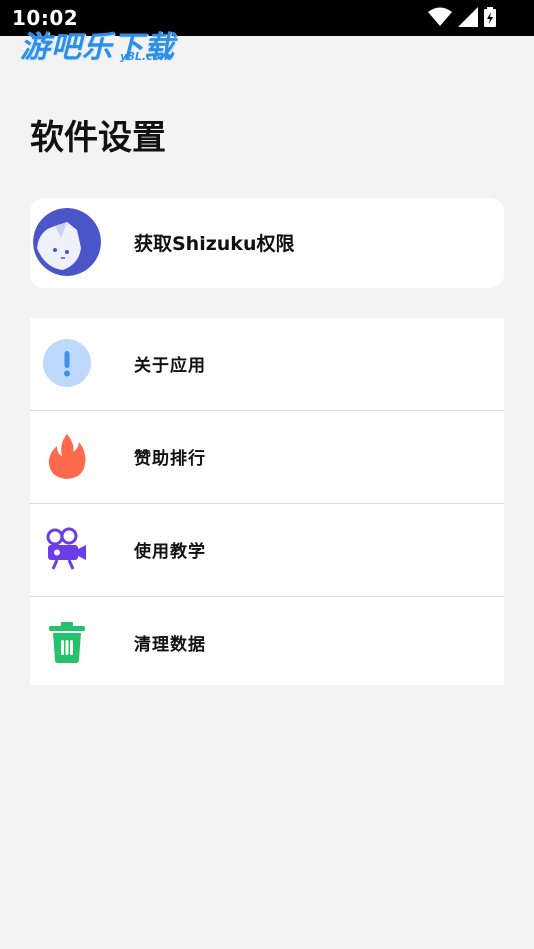 Image resolution: width=534 pixels, height=949 pixels. What do you see at coordinates (267, 550) in the screenshot?
I see `menu-item-tutorial: 使用教学` at bounding box center [267, 550].